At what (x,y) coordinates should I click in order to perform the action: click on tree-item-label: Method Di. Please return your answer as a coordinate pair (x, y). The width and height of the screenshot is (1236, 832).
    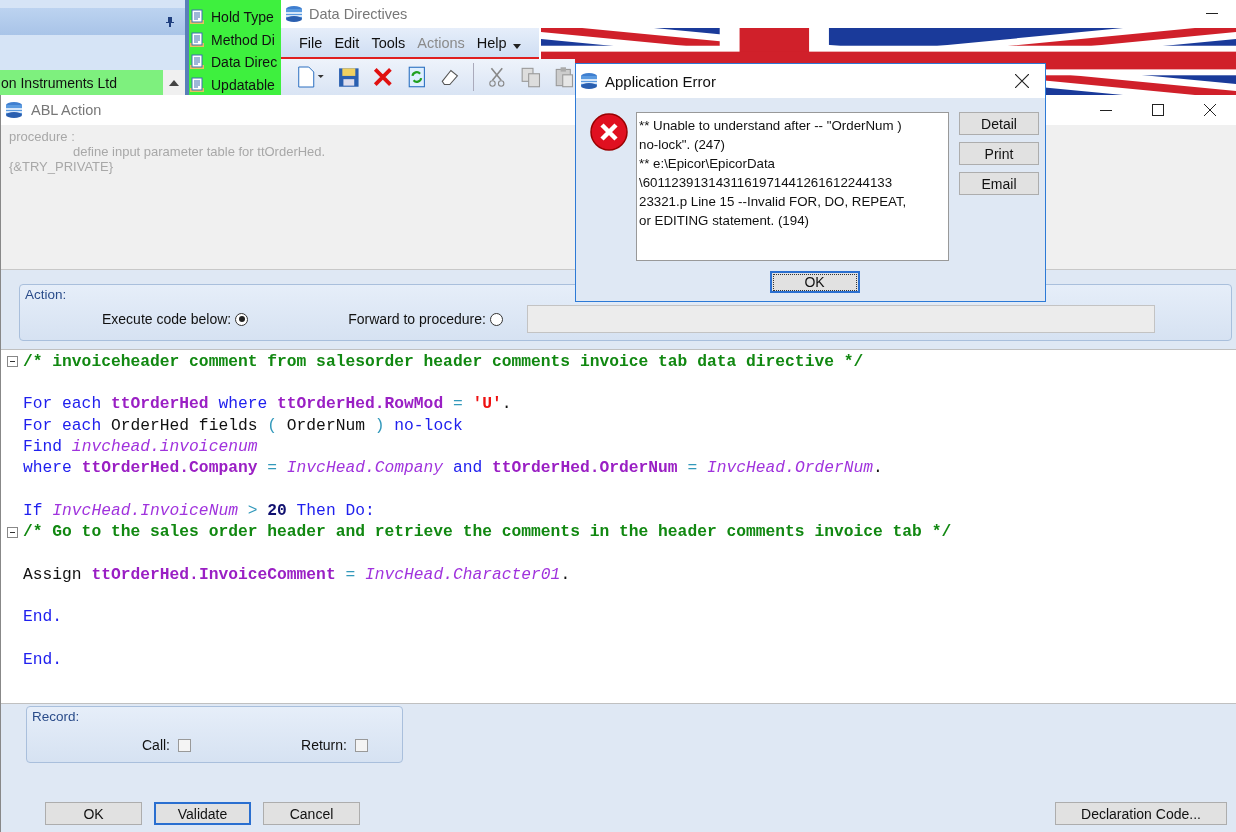
    Looking at the image, I should click on (243, 39).